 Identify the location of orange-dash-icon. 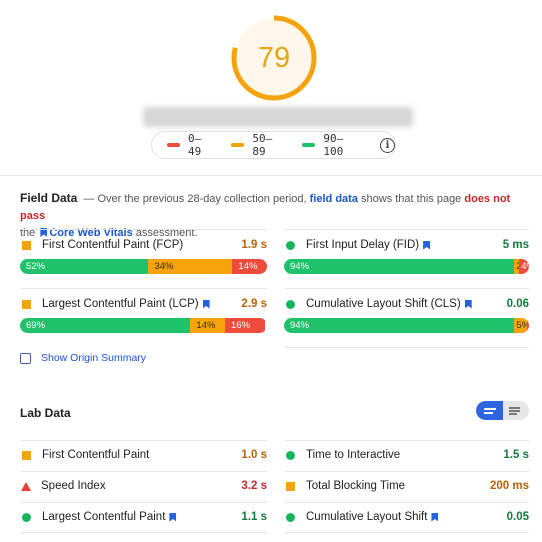
(238, 145).